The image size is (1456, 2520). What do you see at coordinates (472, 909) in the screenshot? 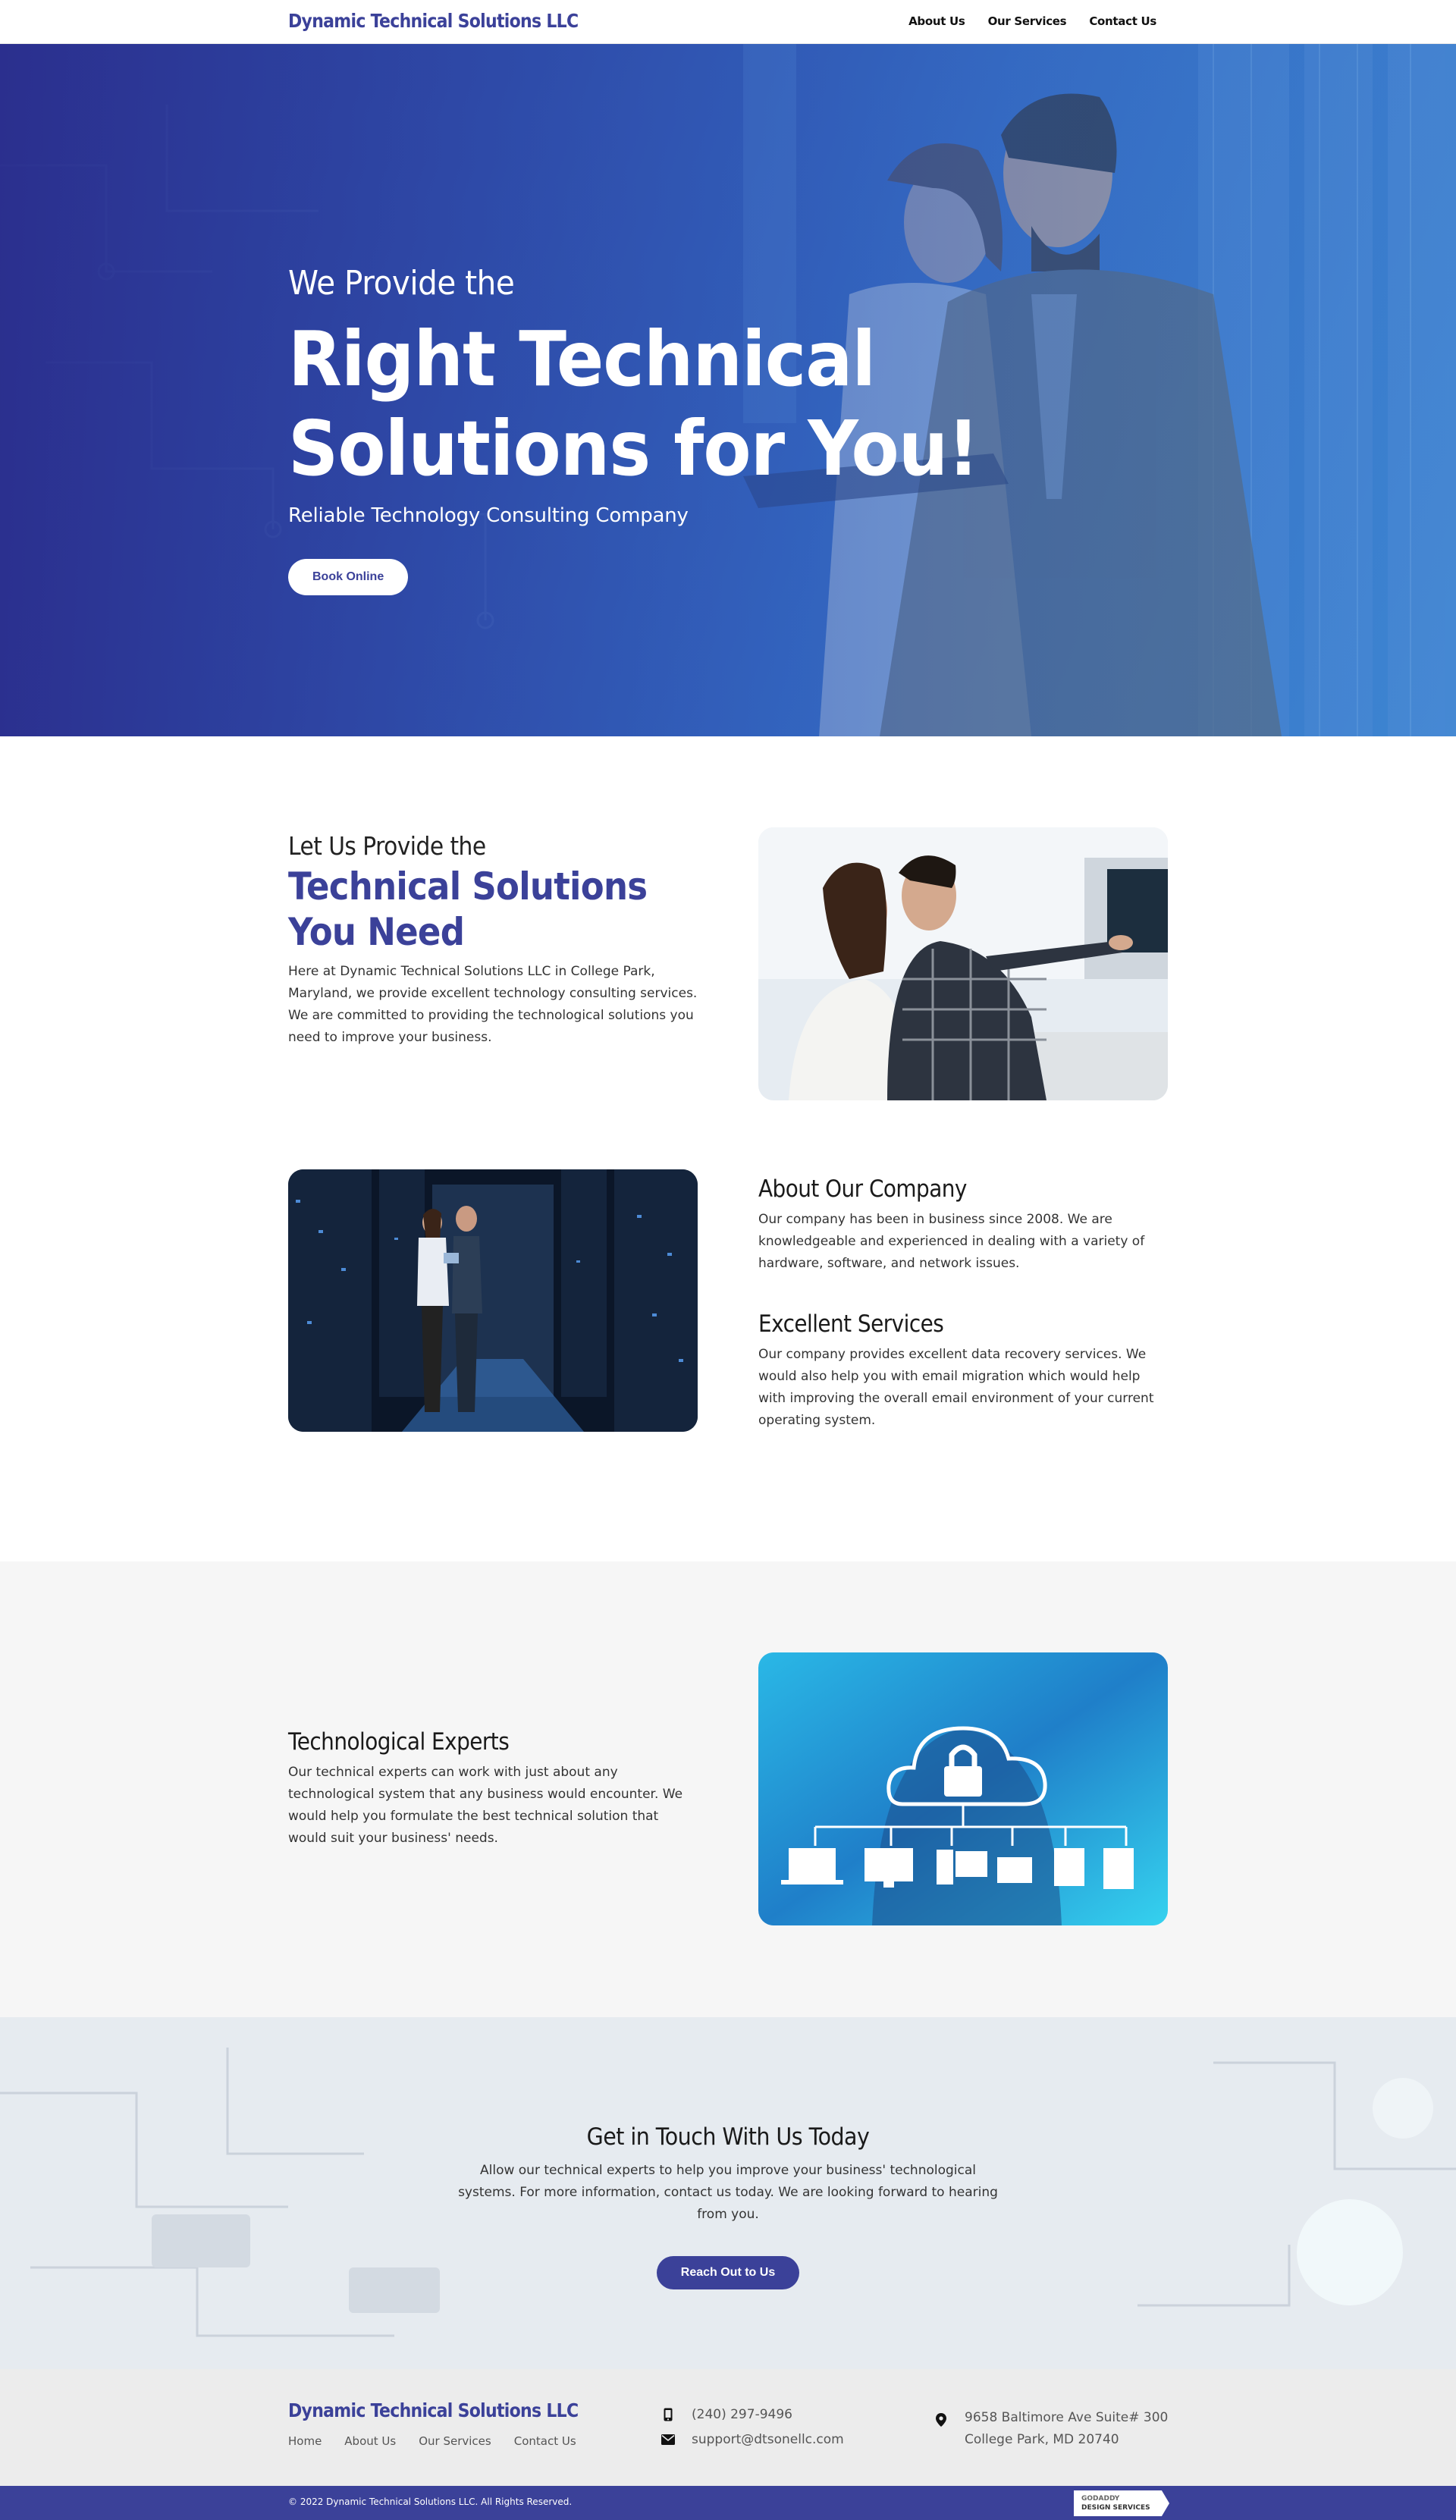
I see `intro-heading: Technical Solutions You Need` at bounding box center [472, 909].